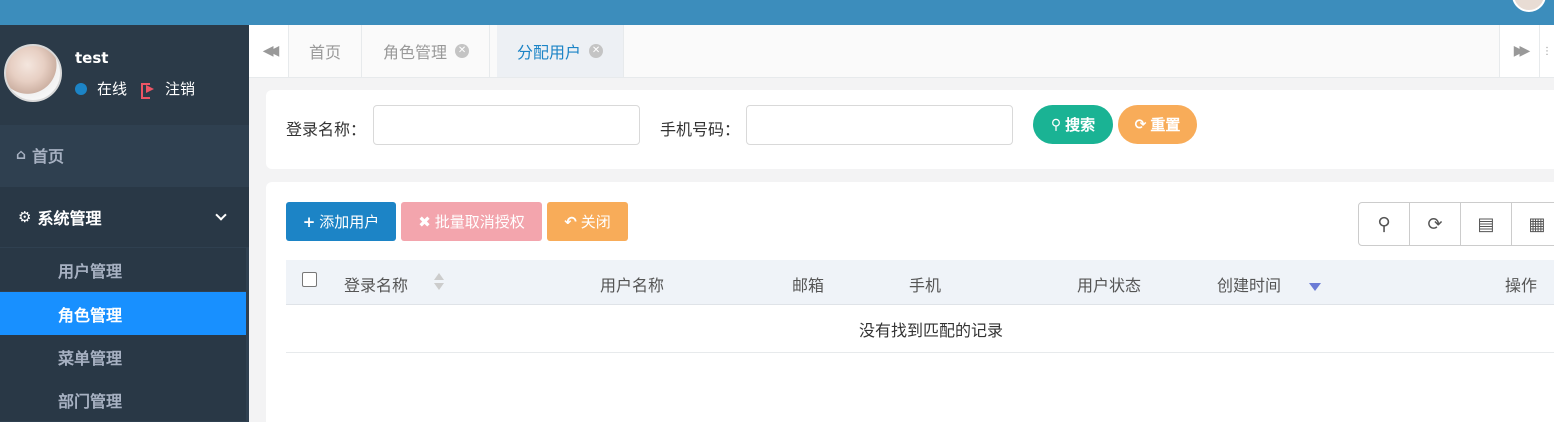  Describe the element at coordinates (376, 284) in the screenshot. I see `col-login-name: 登录名称` at that location.